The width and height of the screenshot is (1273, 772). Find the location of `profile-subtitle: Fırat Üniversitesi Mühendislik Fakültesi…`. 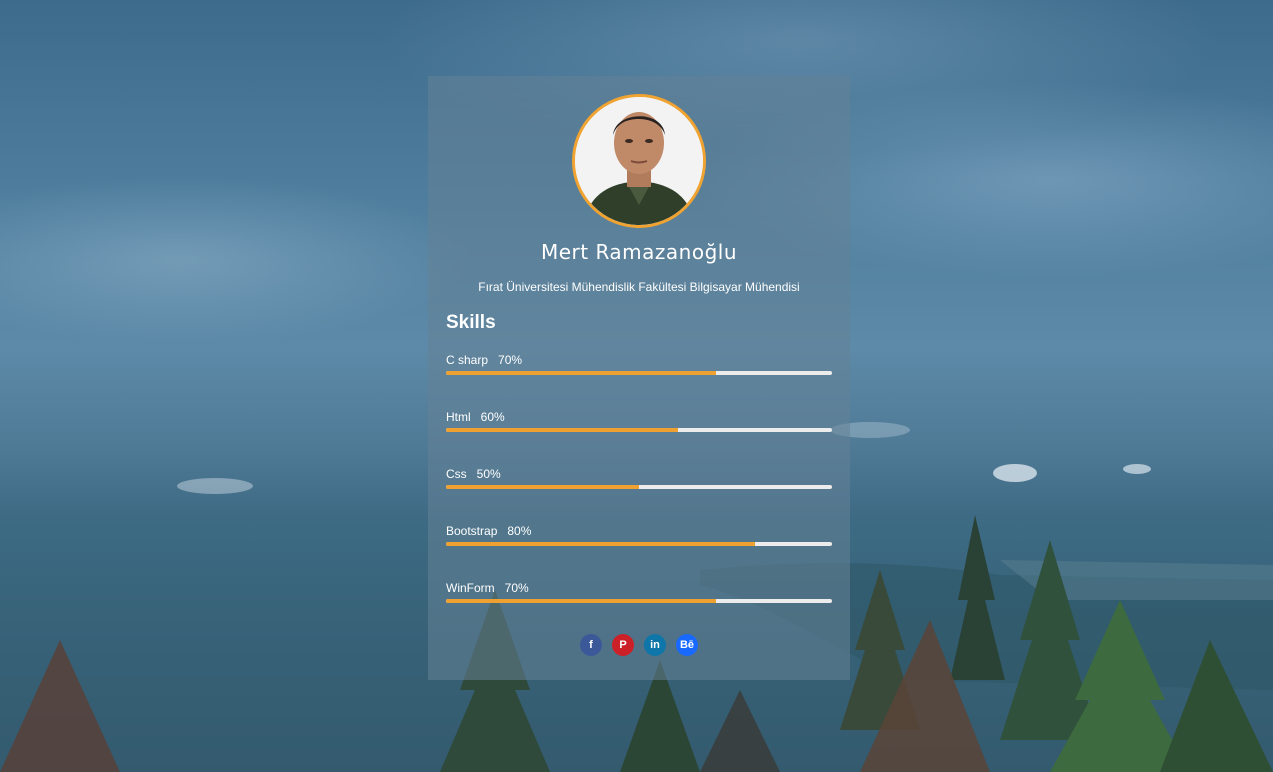

profile-subtitle: Fırat Üniversitesi Mühendislik Fakültesi… is located at coordinates (639, 287).